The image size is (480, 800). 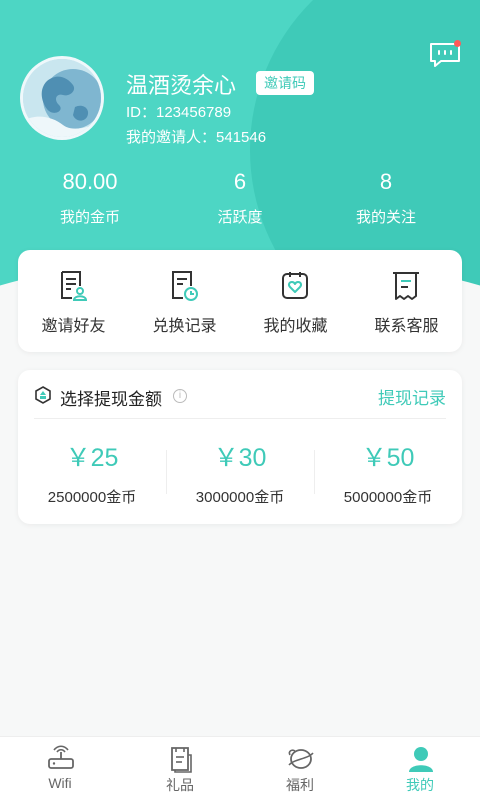 I want to click on receipt-icon, so click(x=406, y=286).